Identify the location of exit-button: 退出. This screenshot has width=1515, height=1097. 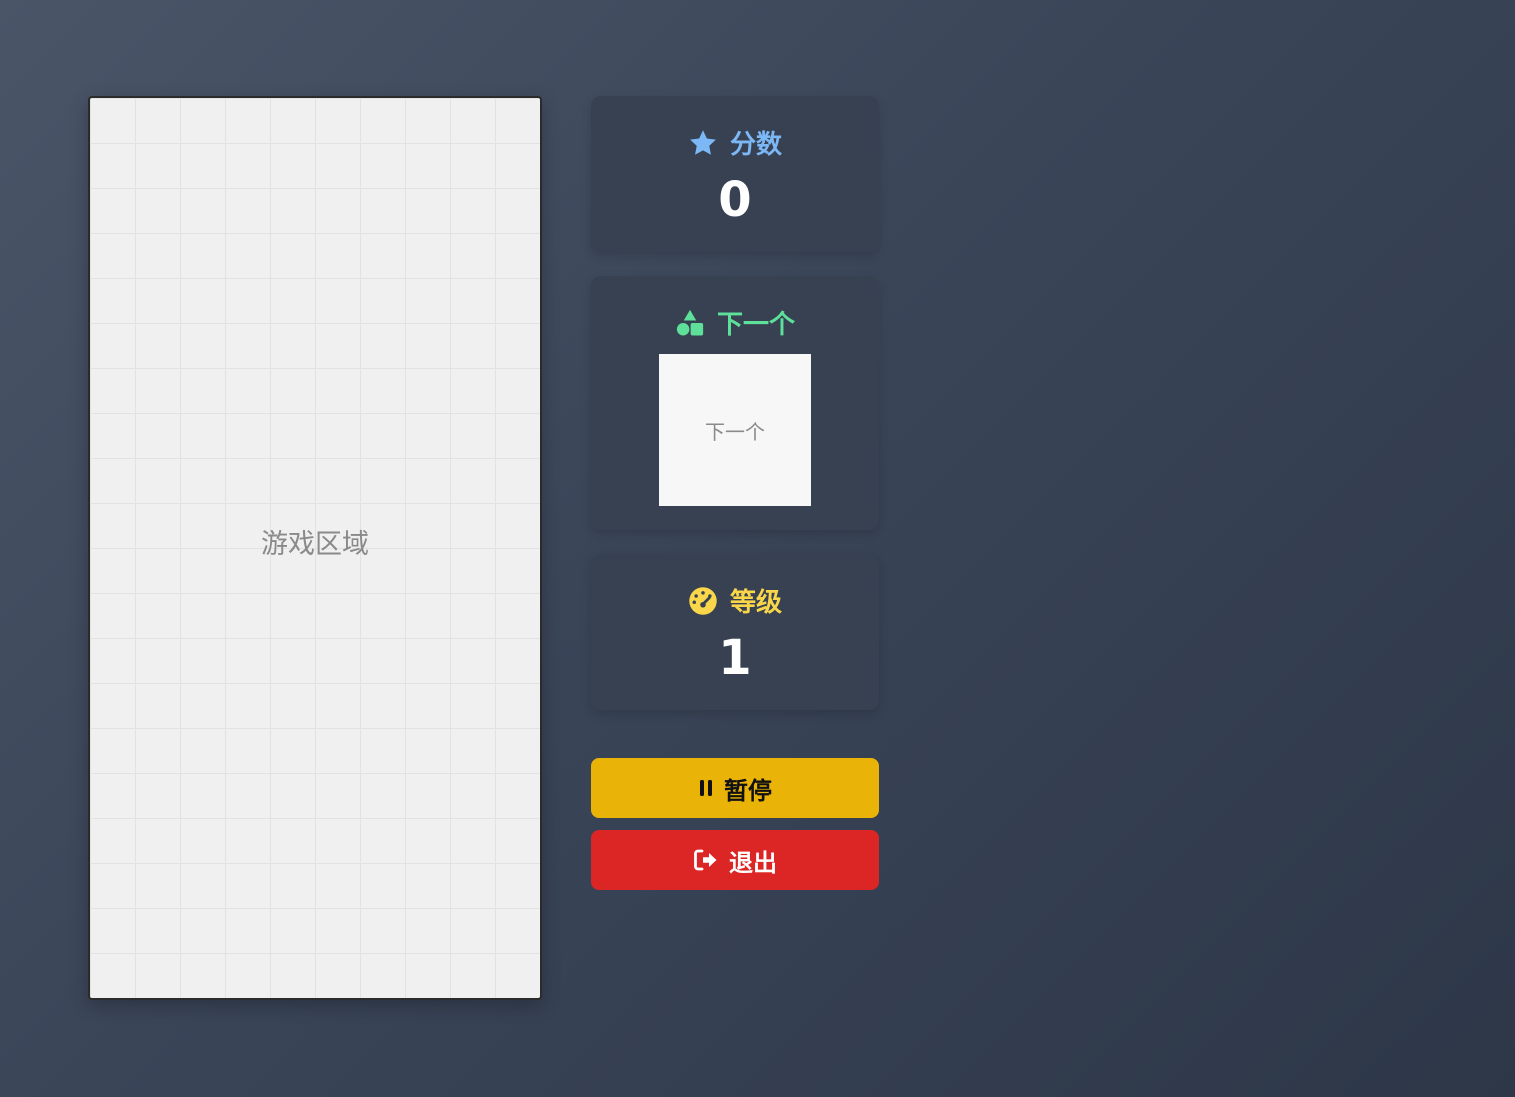
(735, 860).